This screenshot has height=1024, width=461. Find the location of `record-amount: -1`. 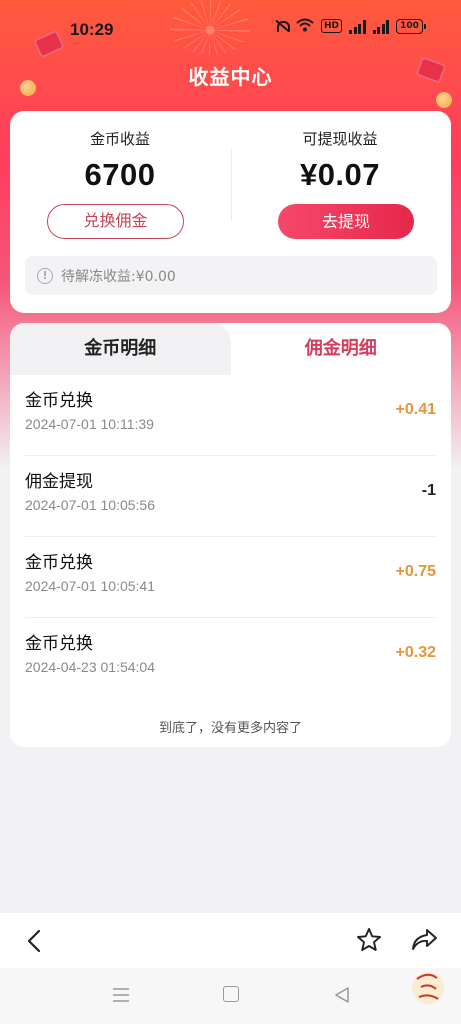

record-amount: -1 is located at coordinates (428, 490).